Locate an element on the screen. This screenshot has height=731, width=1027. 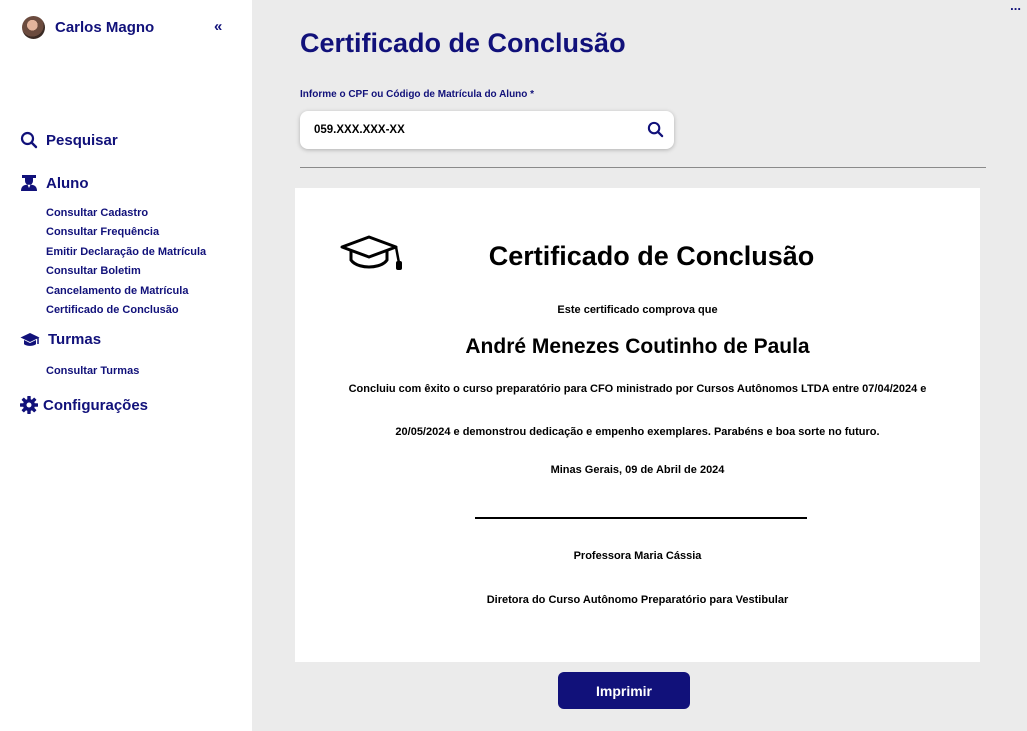
avatar is located at coordinates (33, 27).